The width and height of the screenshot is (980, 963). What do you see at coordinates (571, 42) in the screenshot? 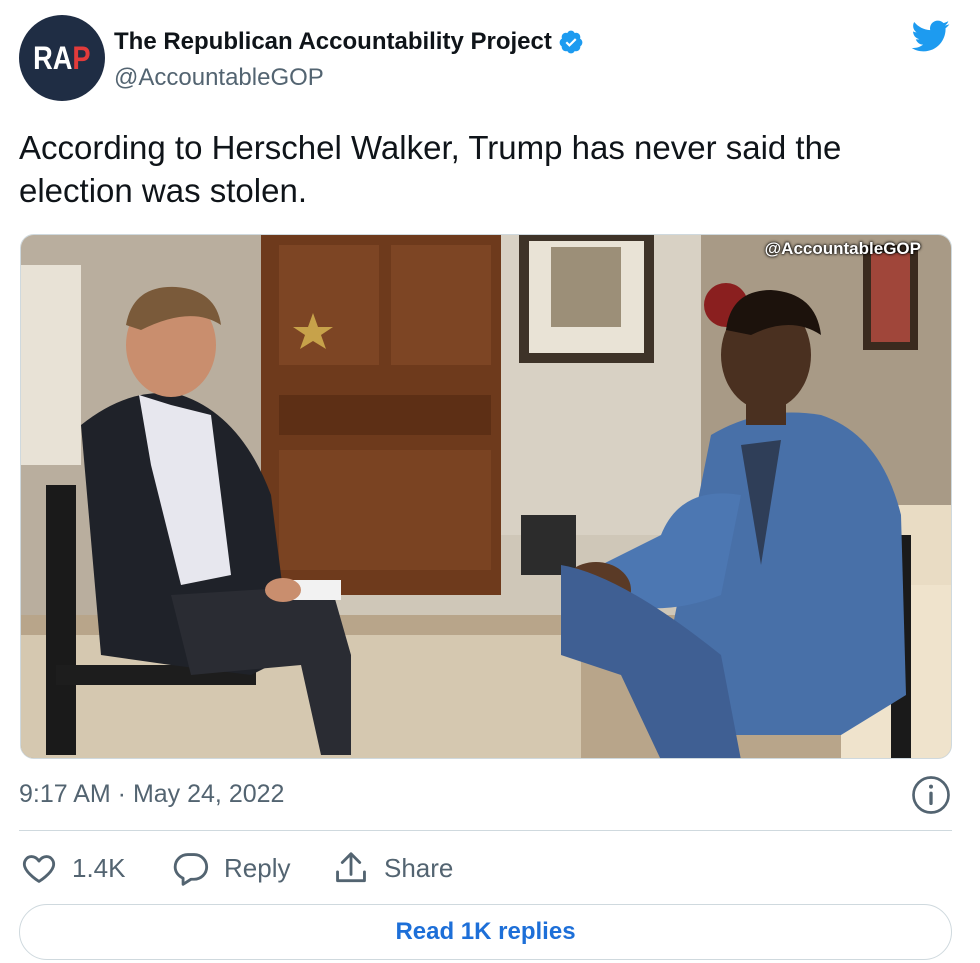
I see `verified-badge-icon` at bounding box center [571, 42].